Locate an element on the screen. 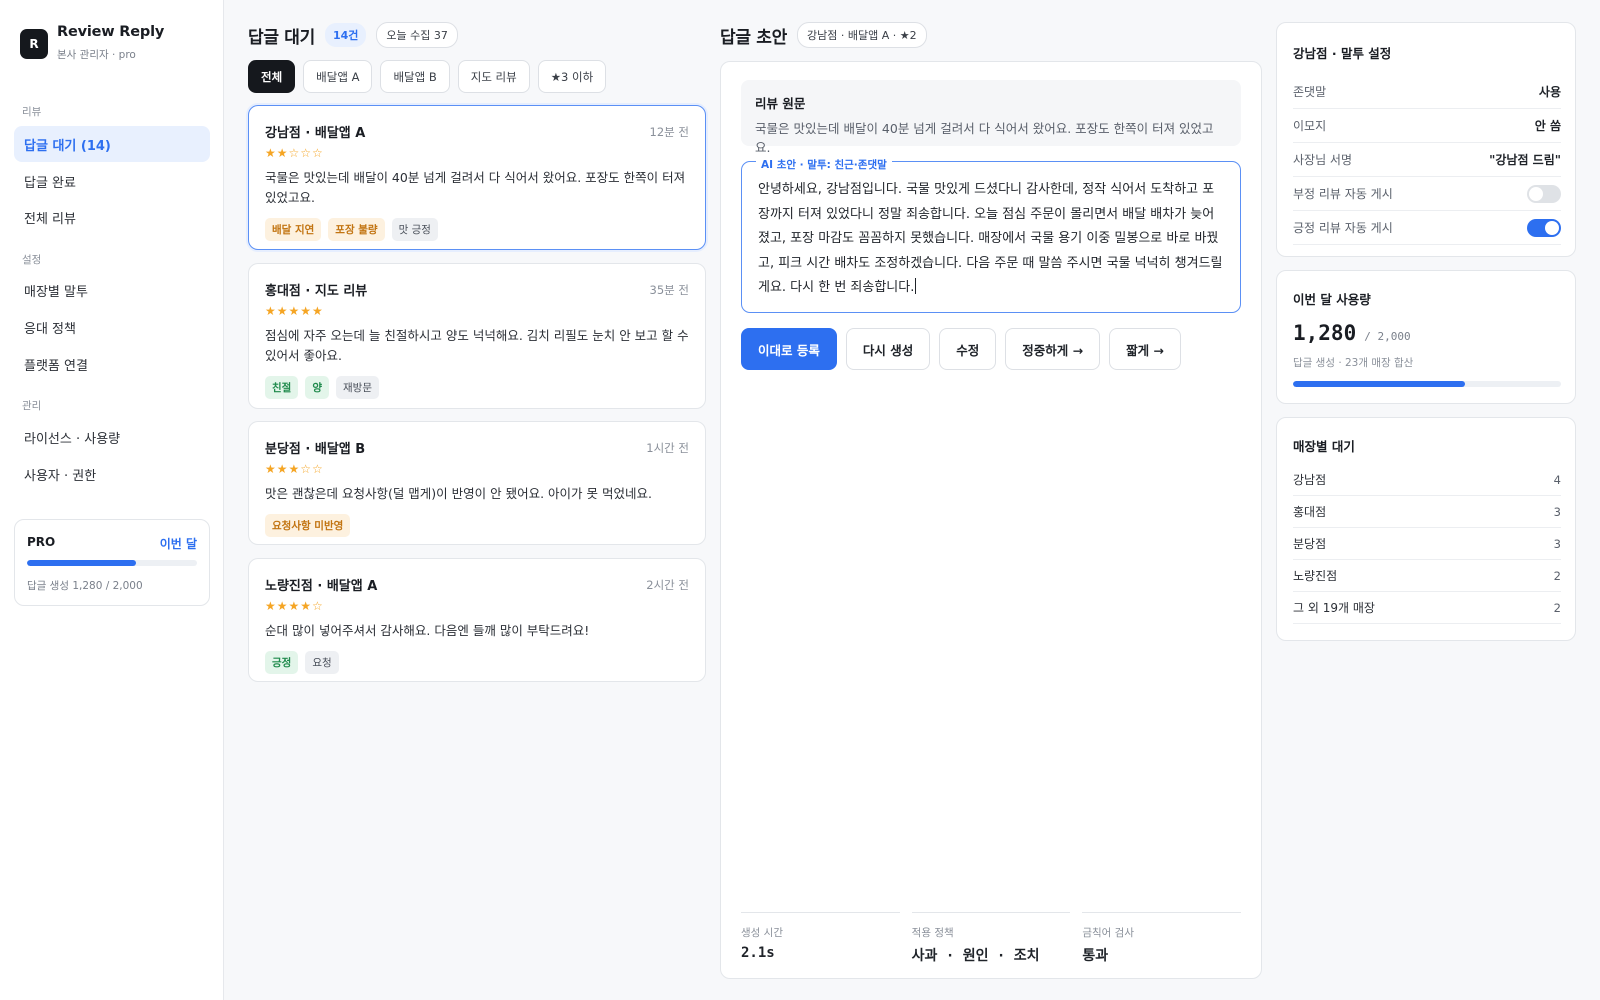 This screenshot has width=1600, height=1000. review-time: 35분 전 is located at coordinates (669, 289).